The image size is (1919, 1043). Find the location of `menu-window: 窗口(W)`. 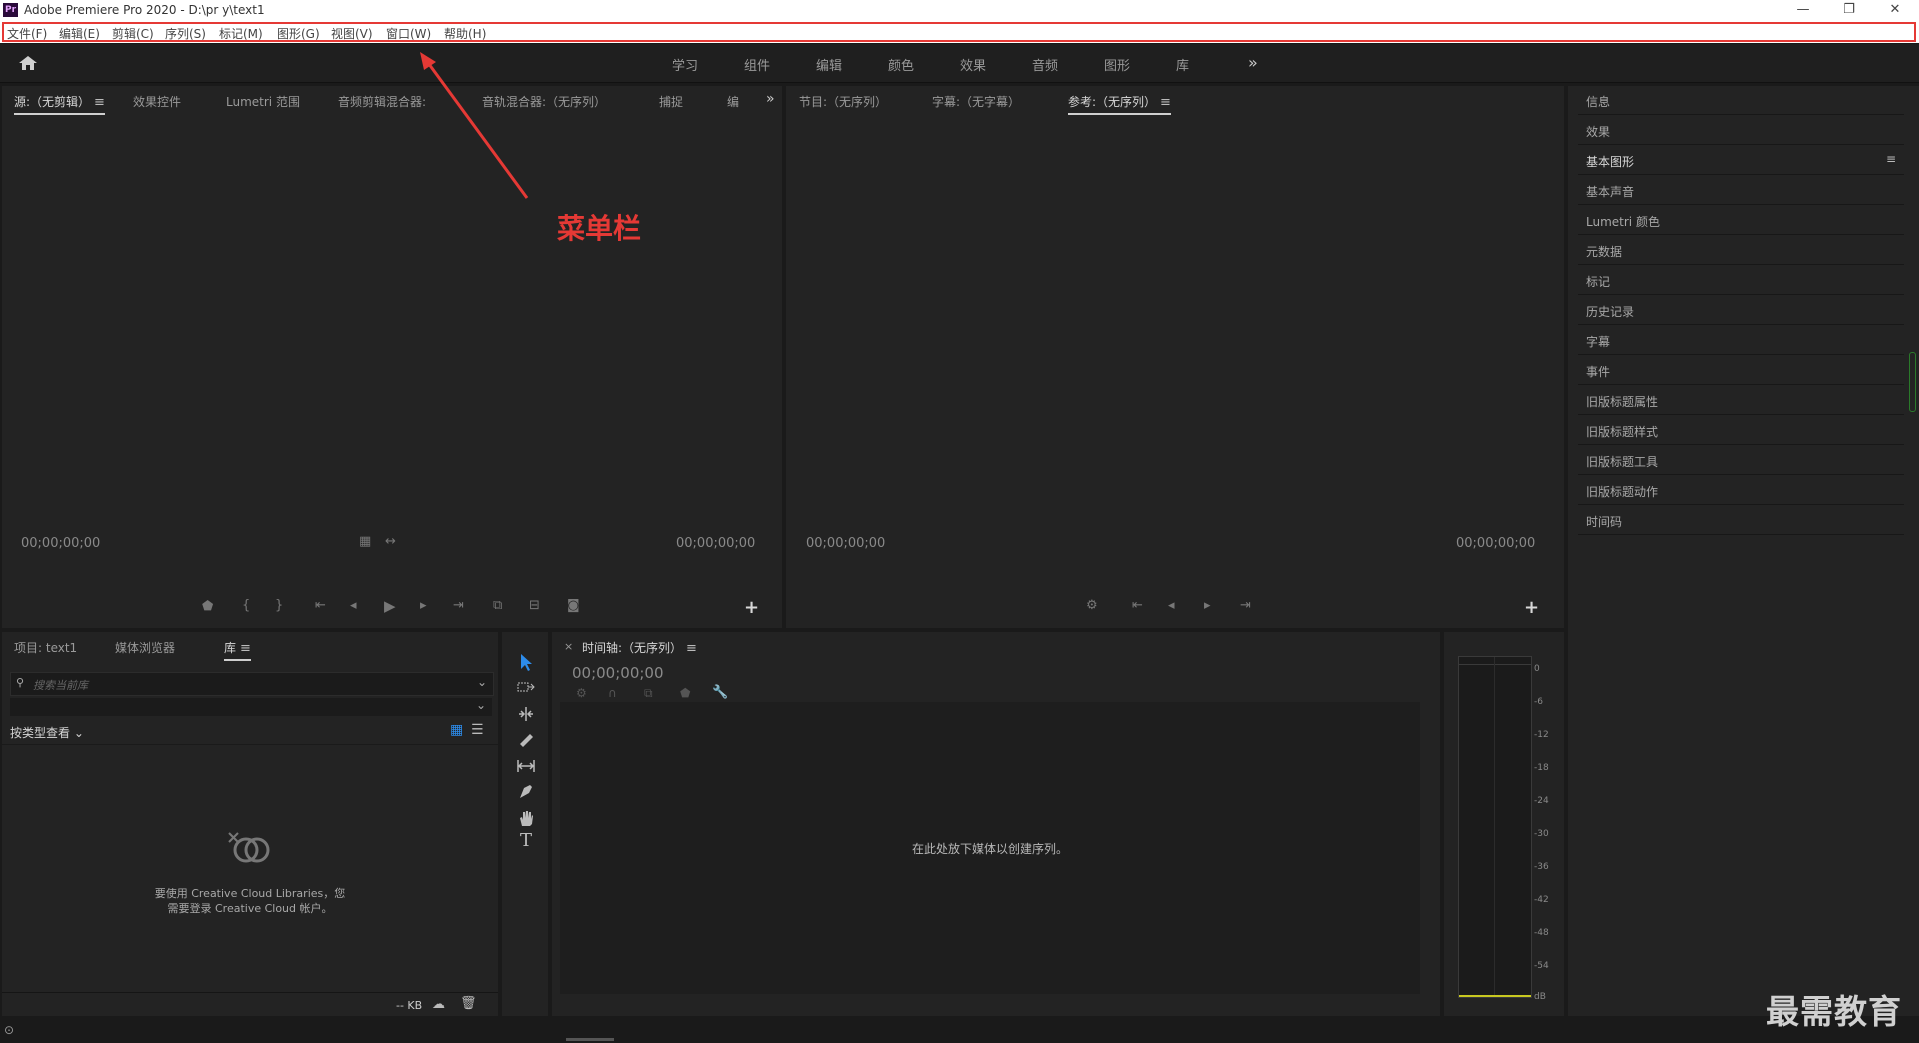

menu-window: 窗口(W) is located at coordinates (408, 33).